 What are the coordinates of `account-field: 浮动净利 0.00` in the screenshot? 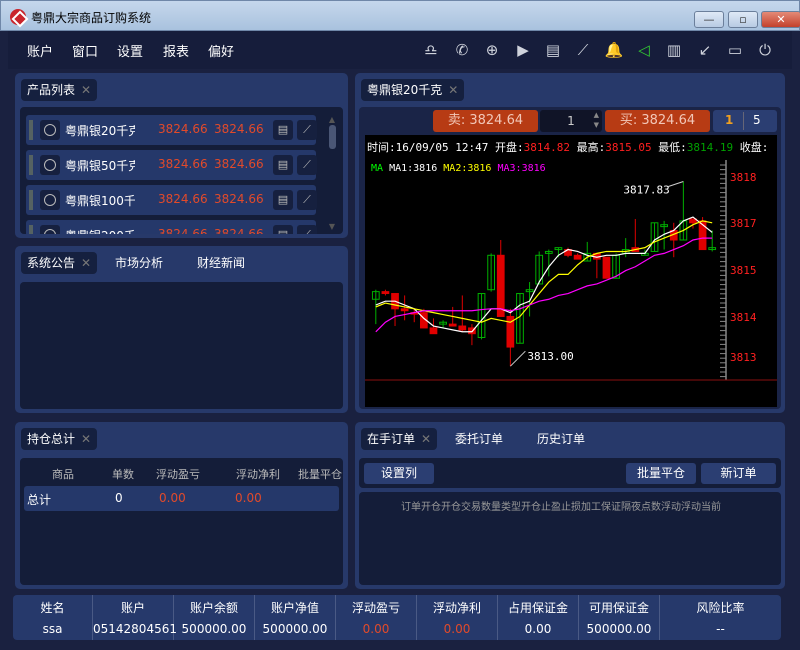 It's located at (457, 617).